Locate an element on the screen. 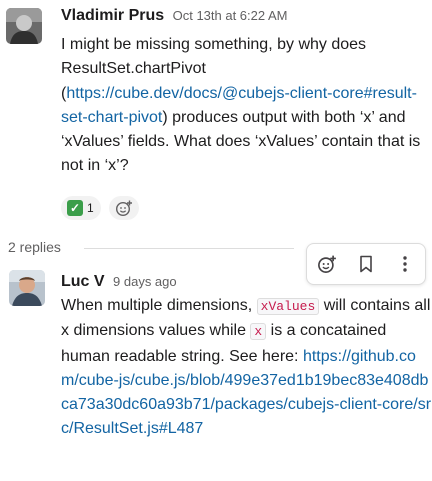 The image size is (432, 481). author-name: Vladimir Prus is located at coordinates (112, 15).